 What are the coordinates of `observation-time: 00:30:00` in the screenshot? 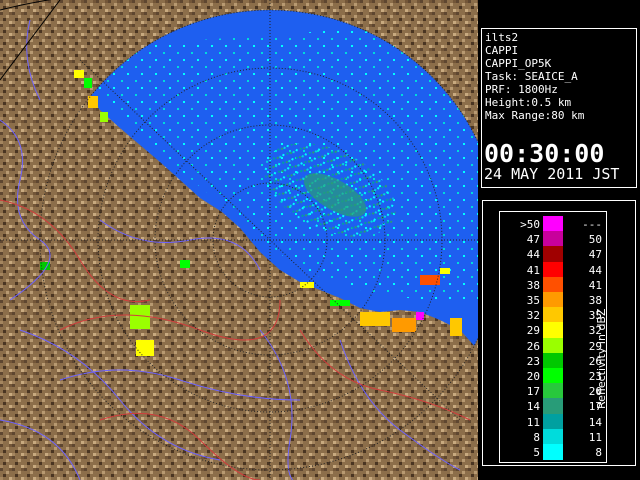 It's located at (544, 153).